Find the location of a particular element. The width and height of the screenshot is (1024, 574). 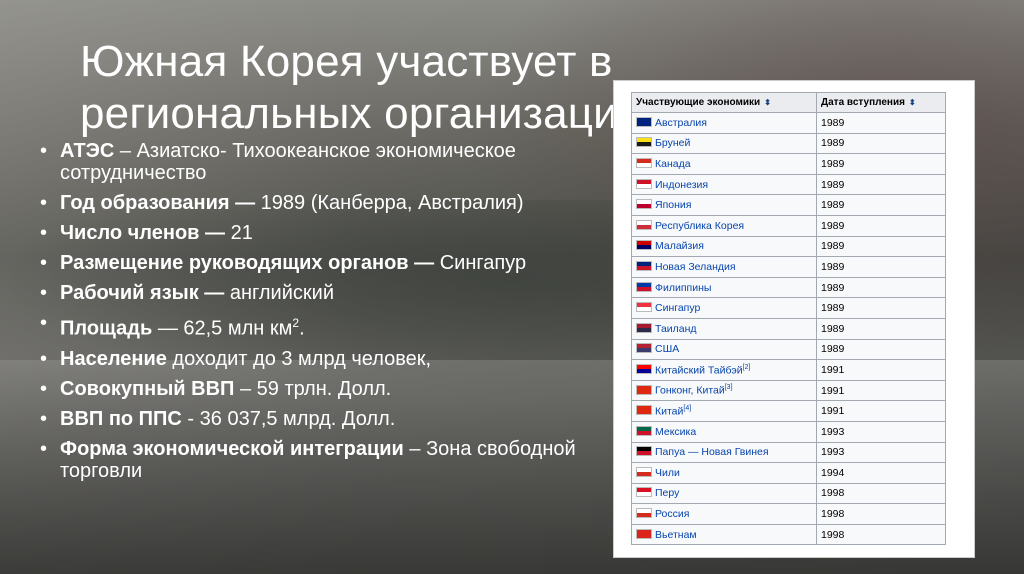

table-row: Бруней 1989 is located at coordinates (788, 143).